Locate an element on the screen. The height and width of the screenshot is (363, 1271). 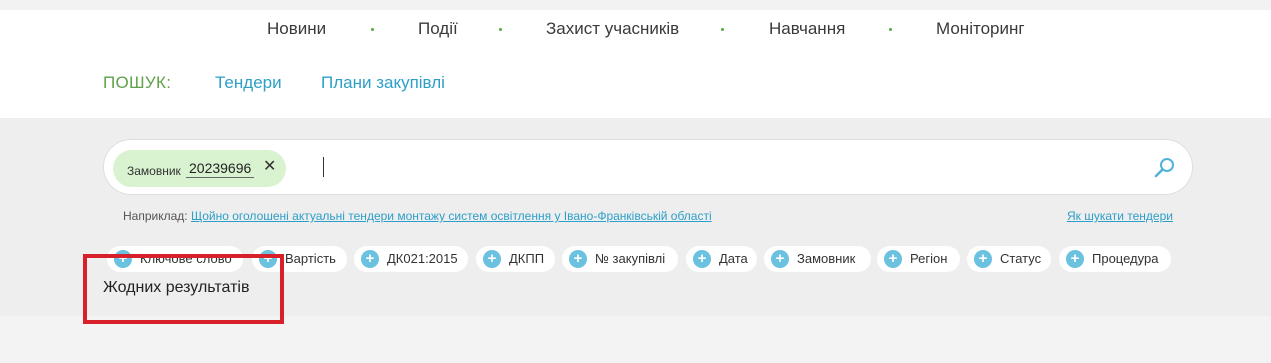
filter-customer: + Замовник is located at coordinates (817, 259).